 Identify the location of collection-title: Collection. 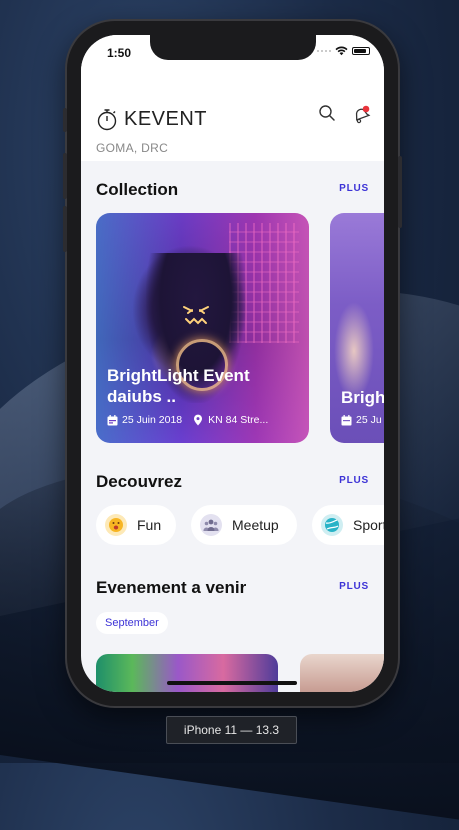
(137, 189).